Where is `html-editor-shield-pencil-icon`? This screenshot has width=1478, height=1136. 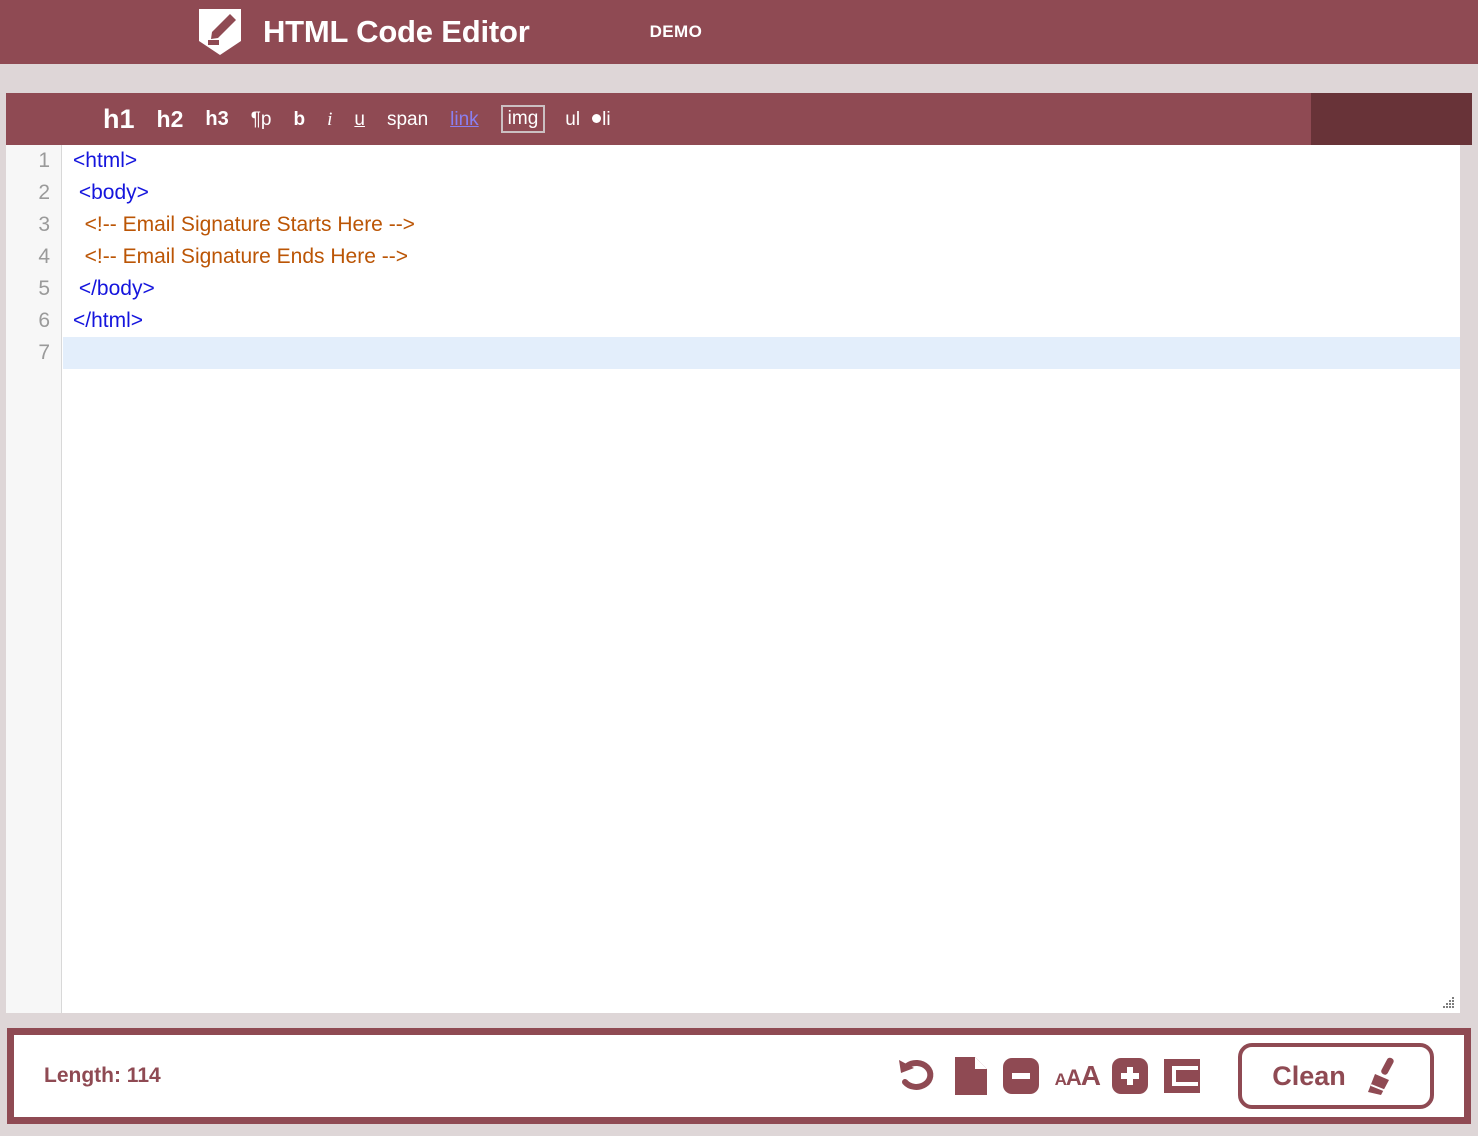 html-editor-shield-pencil-icon is located at coordinates (220, 32).